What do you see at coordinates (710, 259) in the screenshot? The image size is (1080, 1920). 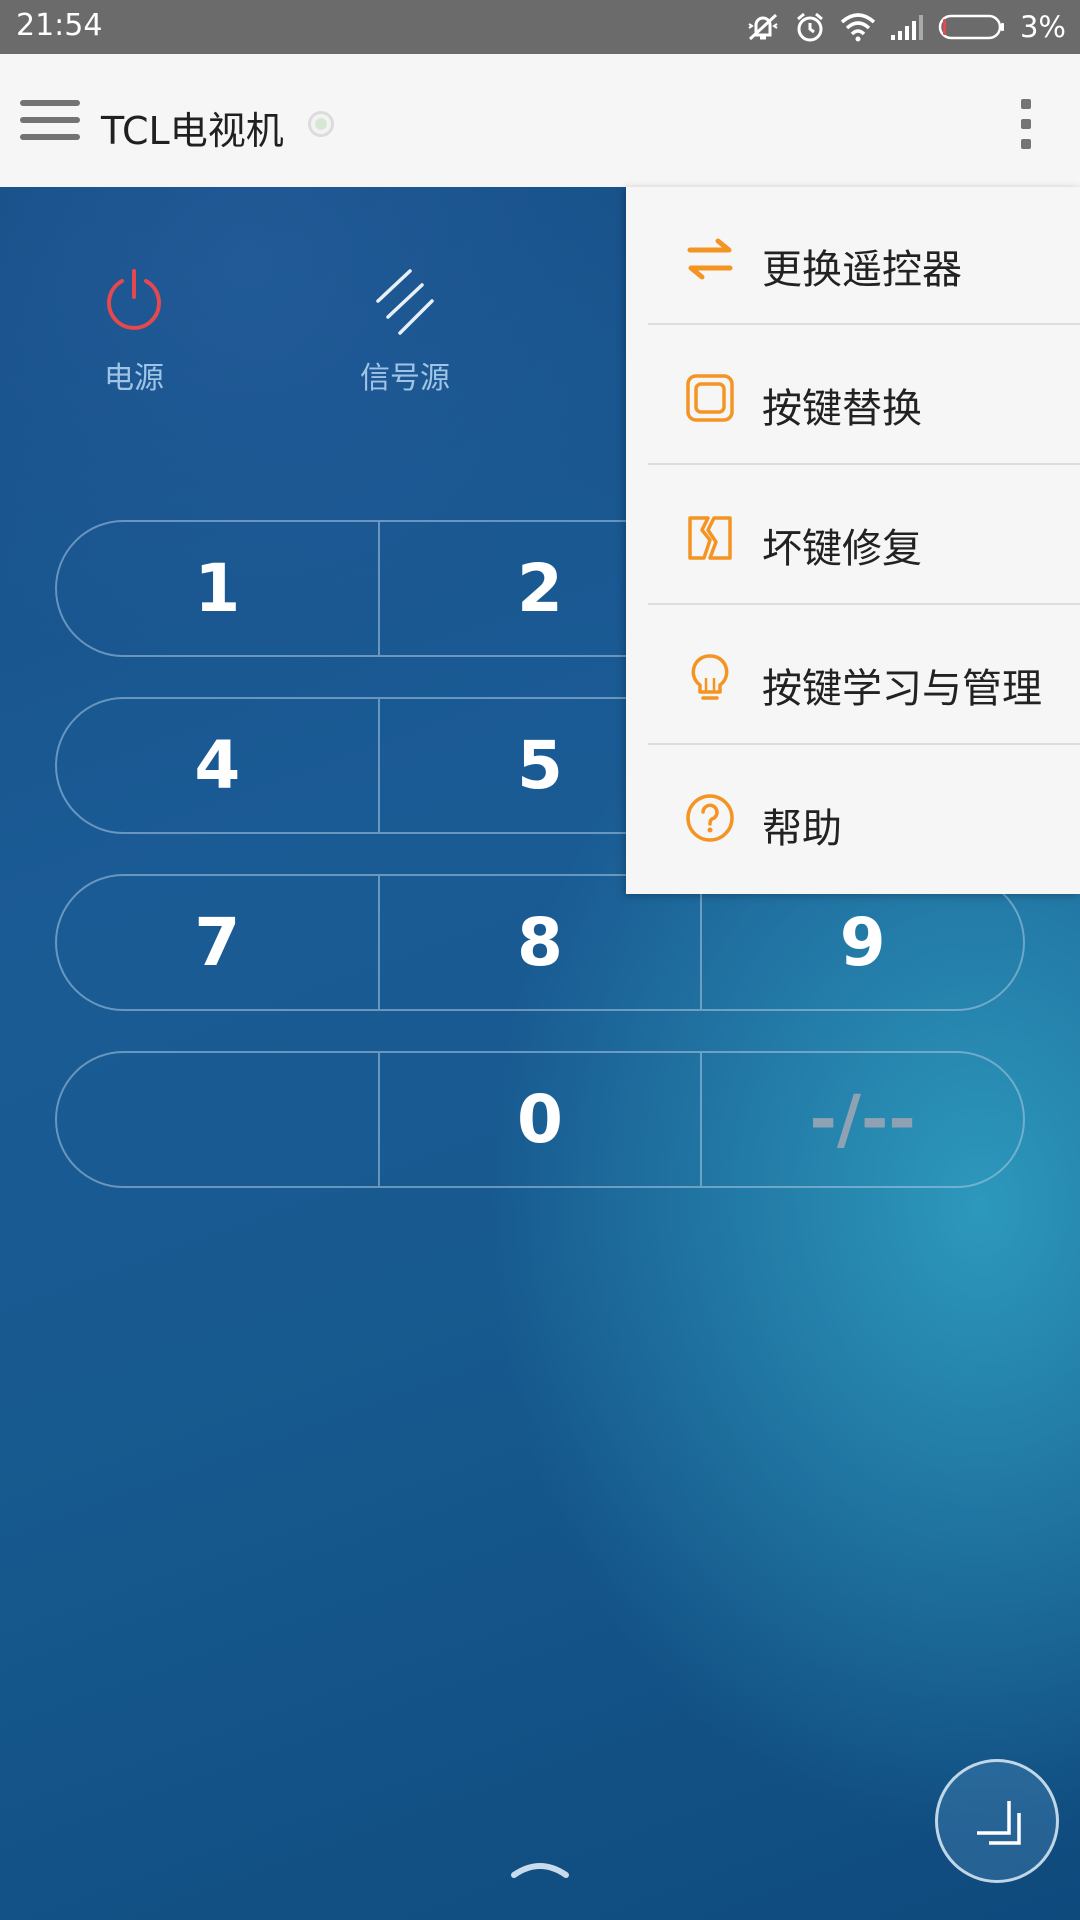 I see `swap-arrows-icon` at bounding box center [710, 259].